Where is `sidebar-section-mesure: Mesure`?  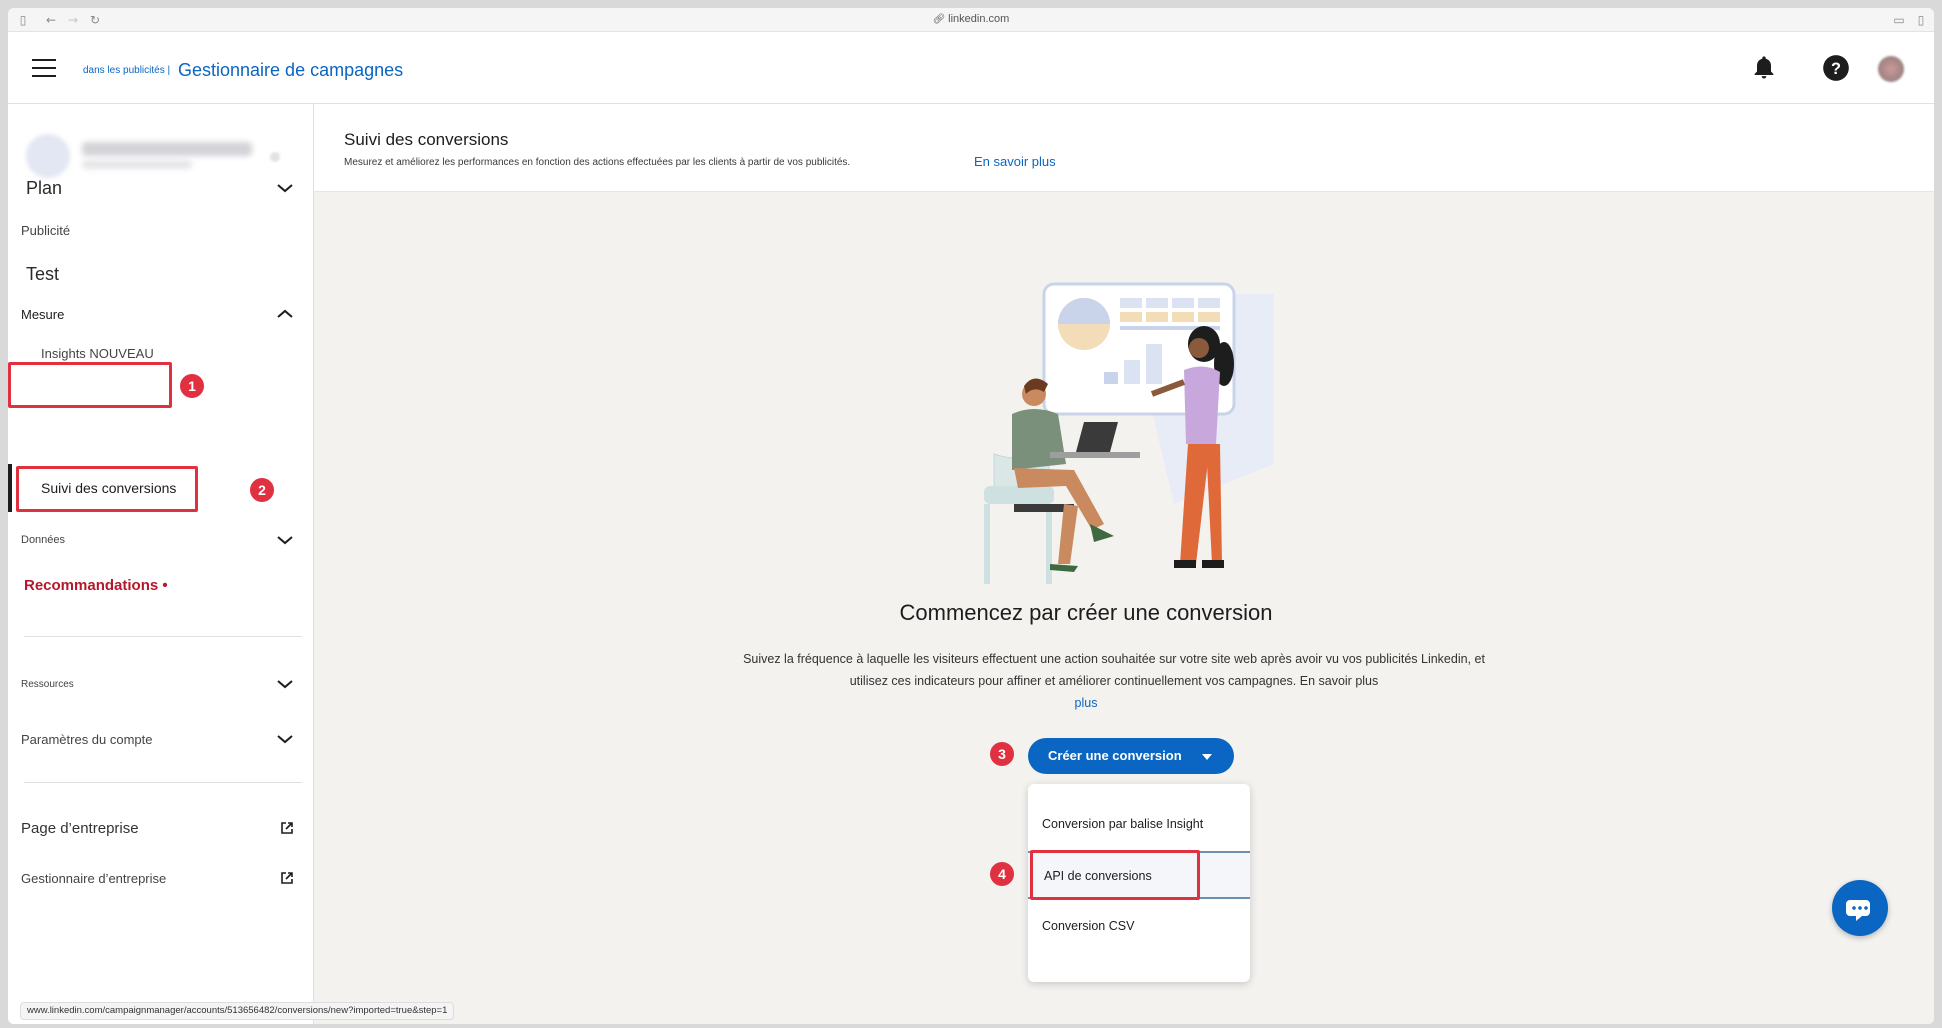 sidebar-section-mesure: Mesure is located at coordinates (161, 314).